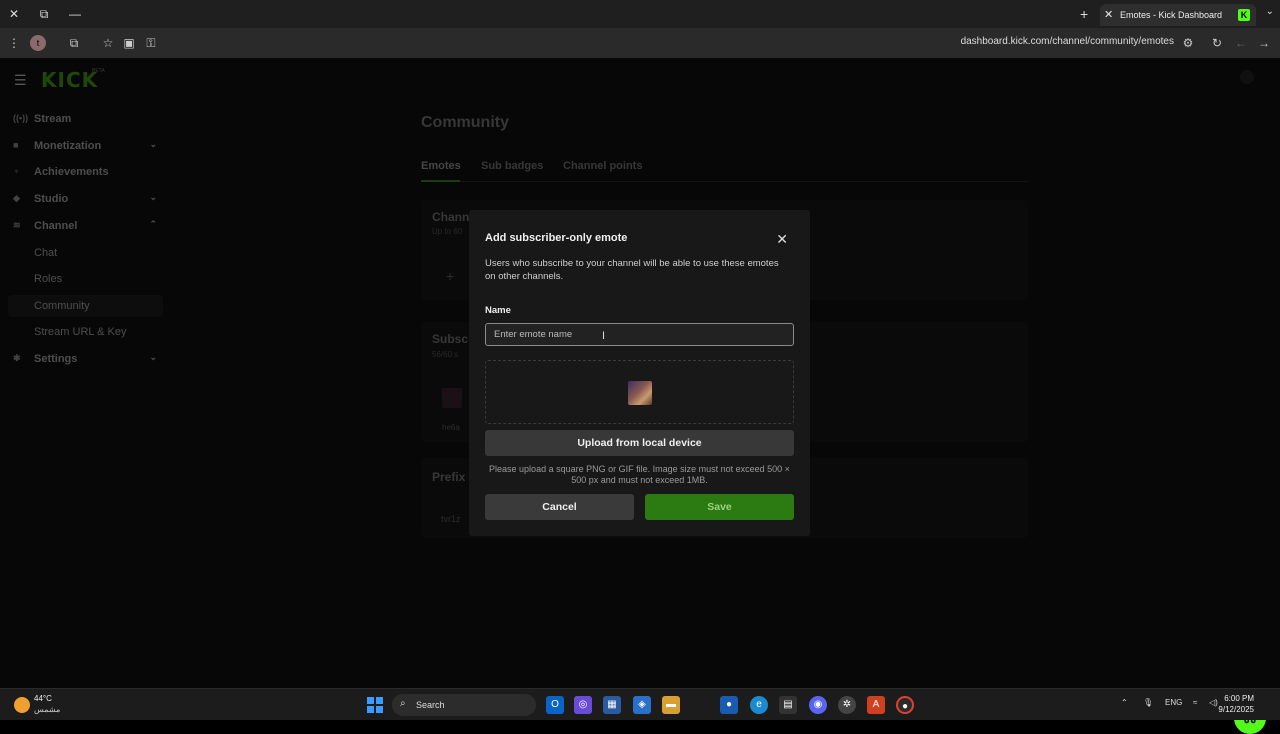 The height and width of the screenshot is (734, 1280). Describe the element at coordinates (1195, 702) in the screenshot. I see `wifi-icon: ≈` at that location.